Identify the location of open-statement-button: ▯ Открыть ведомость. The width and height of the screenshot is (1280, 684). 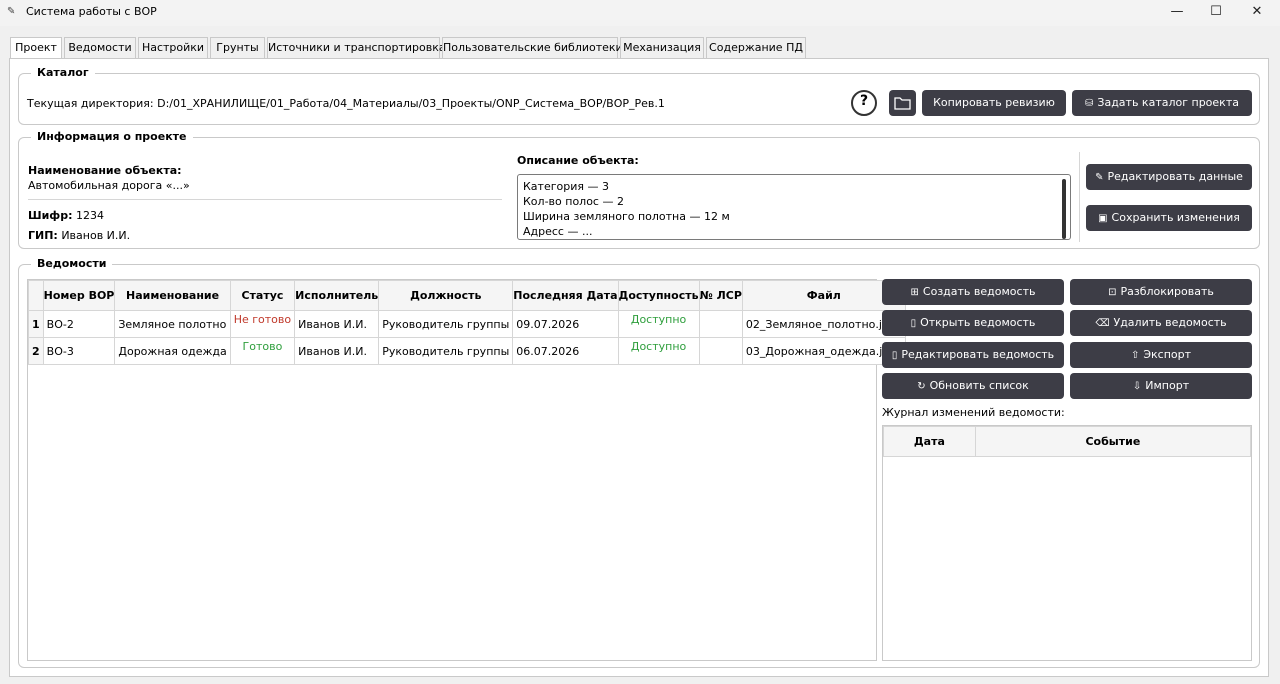
(973, 323).